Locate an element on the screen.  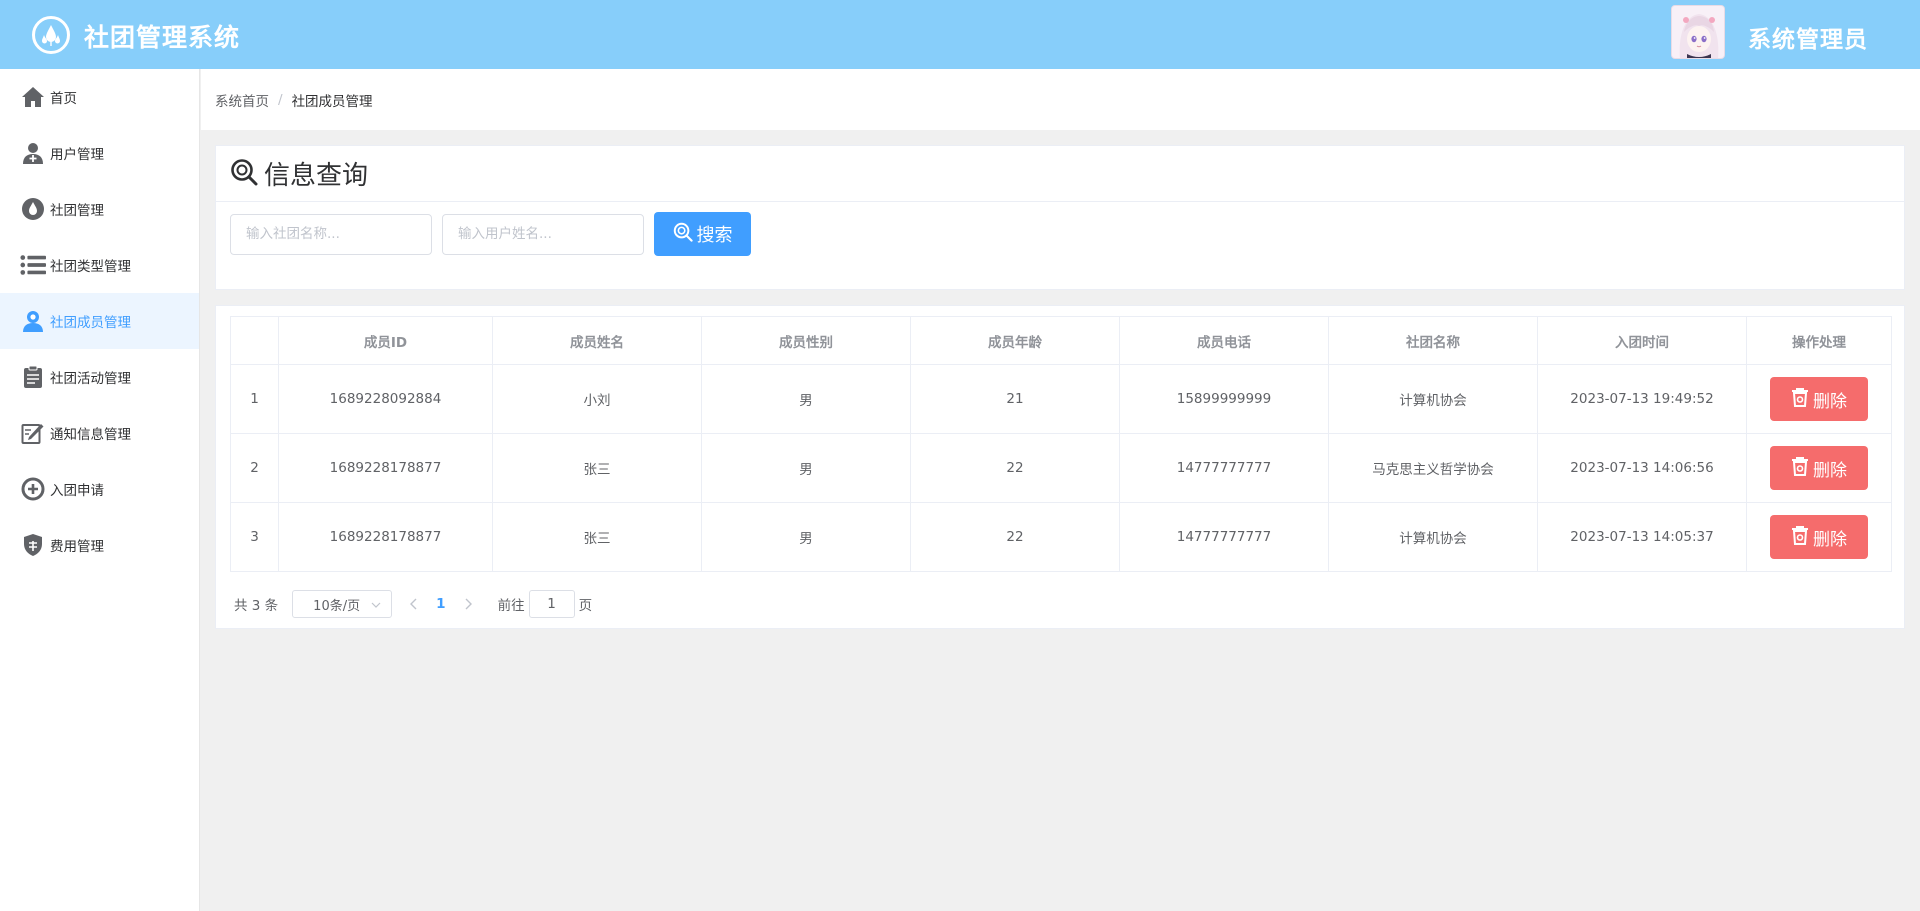
col-header-join-time: 入团时间 is located at coordinates (1642, 340).